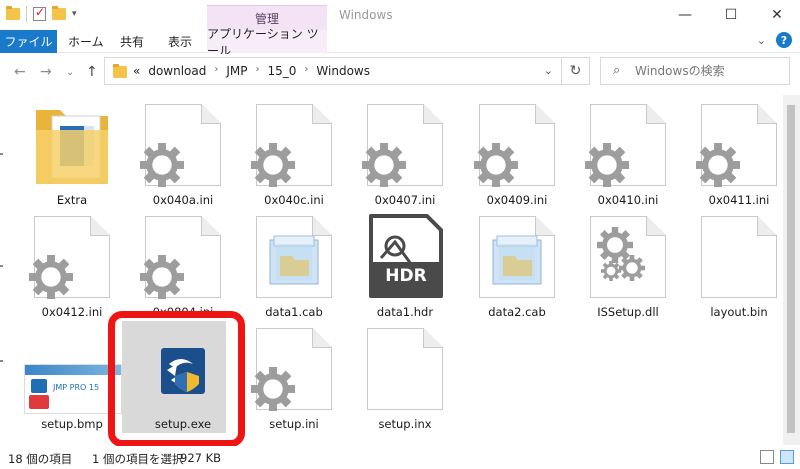 This screenshot has width=800, height=469. What do you see at coordinates (92, 72) in the screenshot?
I see `up-arrow-icon: ↑` at bounding box center [92, 72].